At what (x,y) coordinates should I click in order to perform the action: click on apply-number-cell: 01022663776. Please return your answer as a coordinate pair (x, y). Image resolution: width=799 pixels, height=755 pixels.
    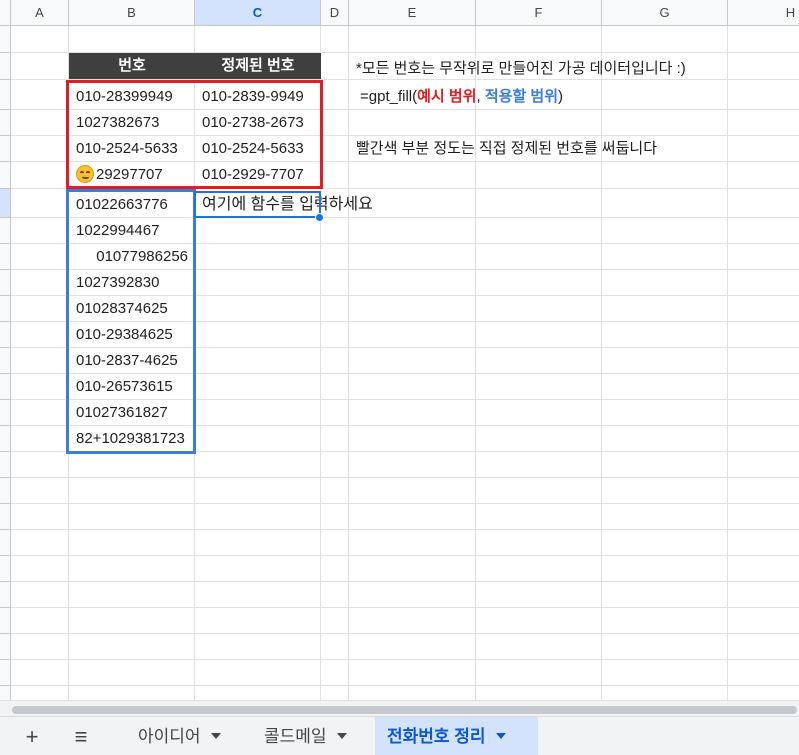
    Looking at the image, I should click on (132, 205).